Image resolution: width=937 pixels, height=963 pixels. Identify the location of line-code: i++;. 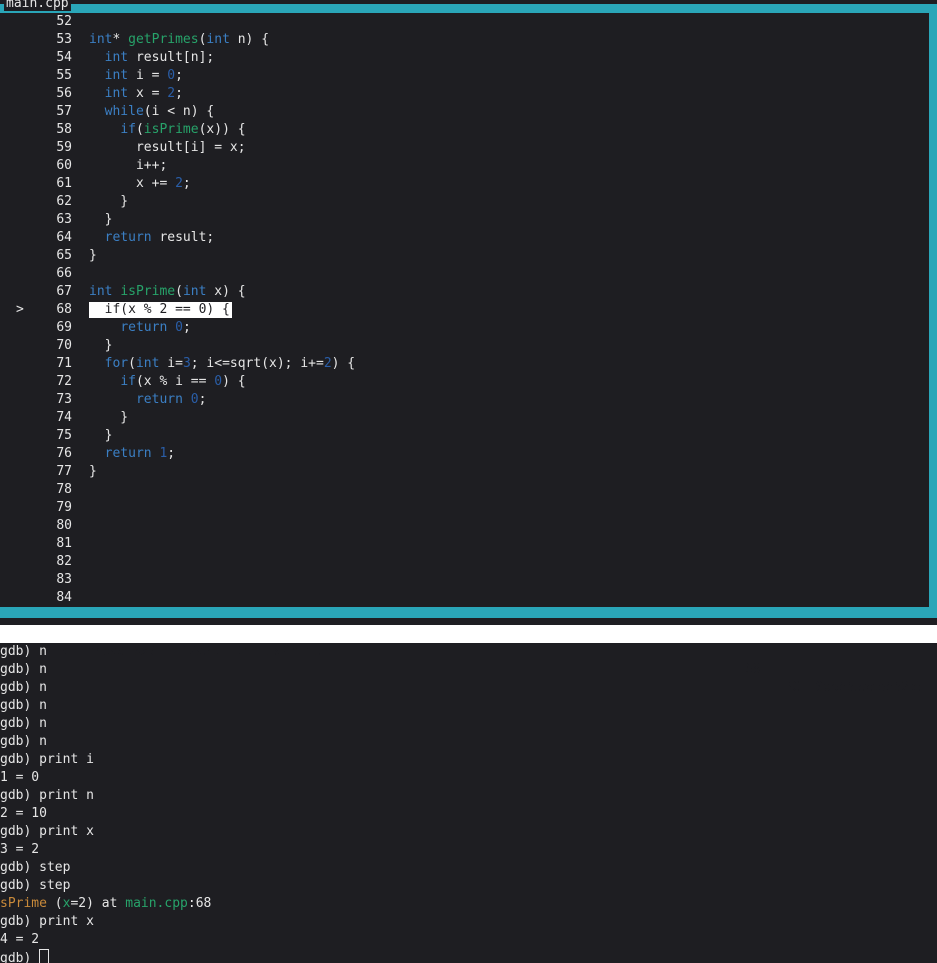
(128, 165).